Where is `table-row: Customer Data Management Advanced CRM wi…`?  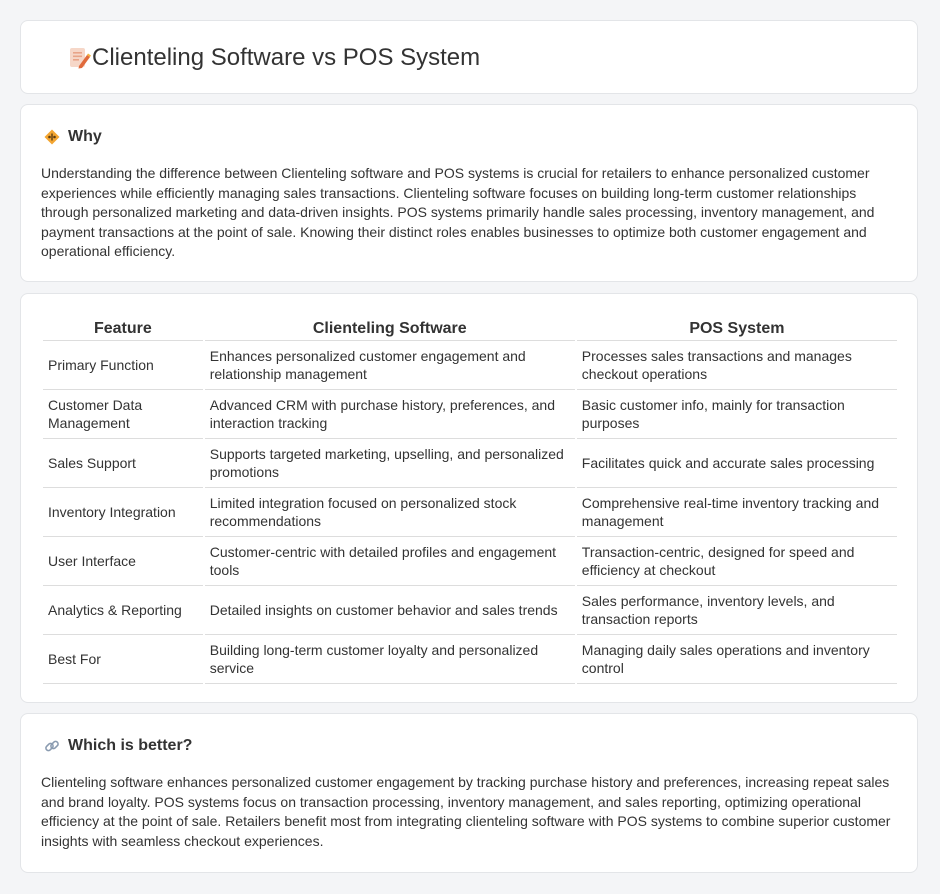 table-row: Customer Data Management Advanced CRM wi… is located at coordinates (470, 414).